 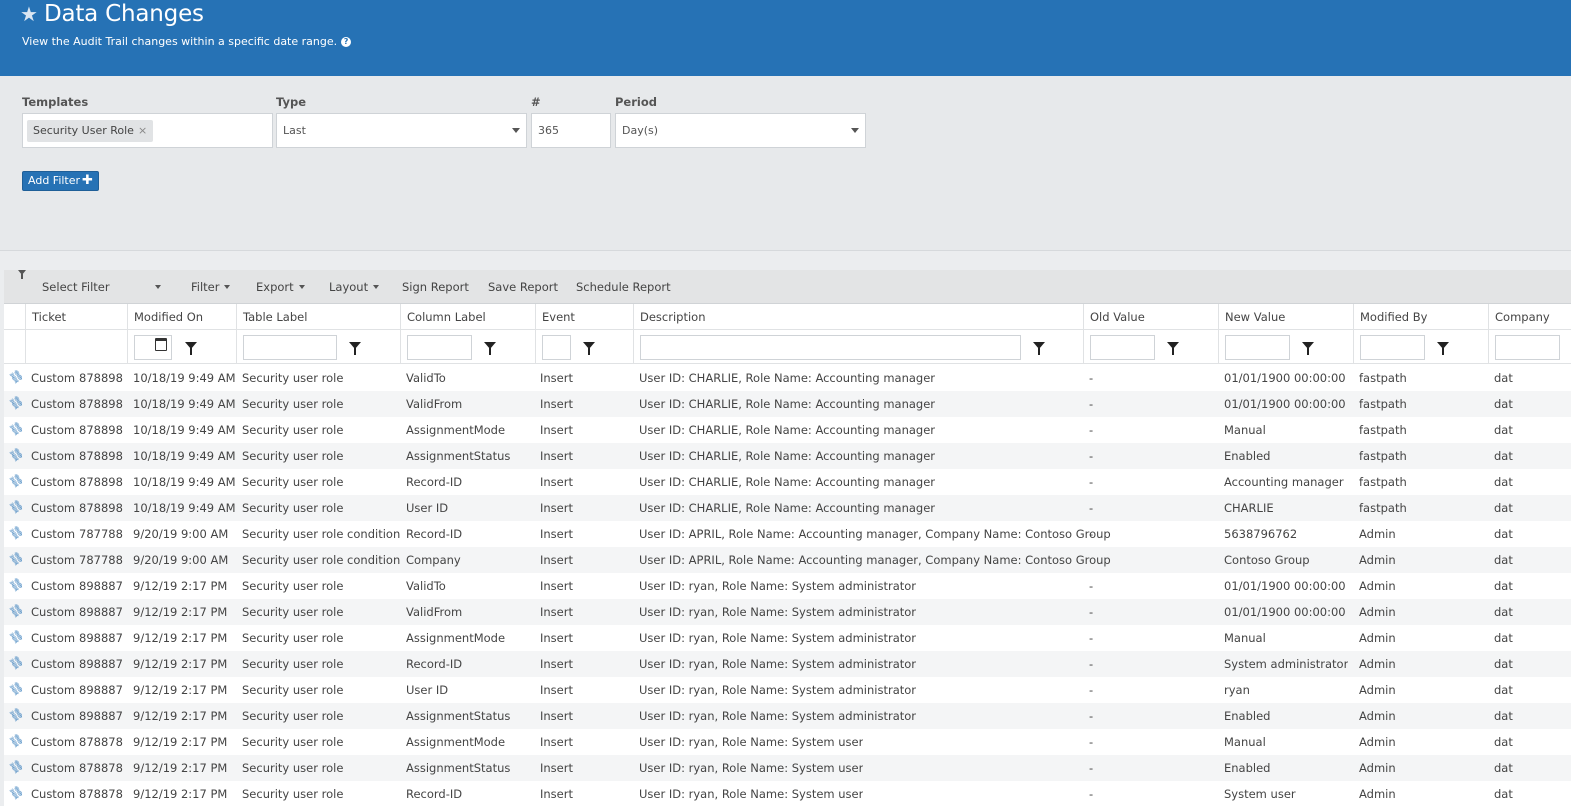 I want to click on column-header-modified-on: Modified On, so click(x=181, y=317).